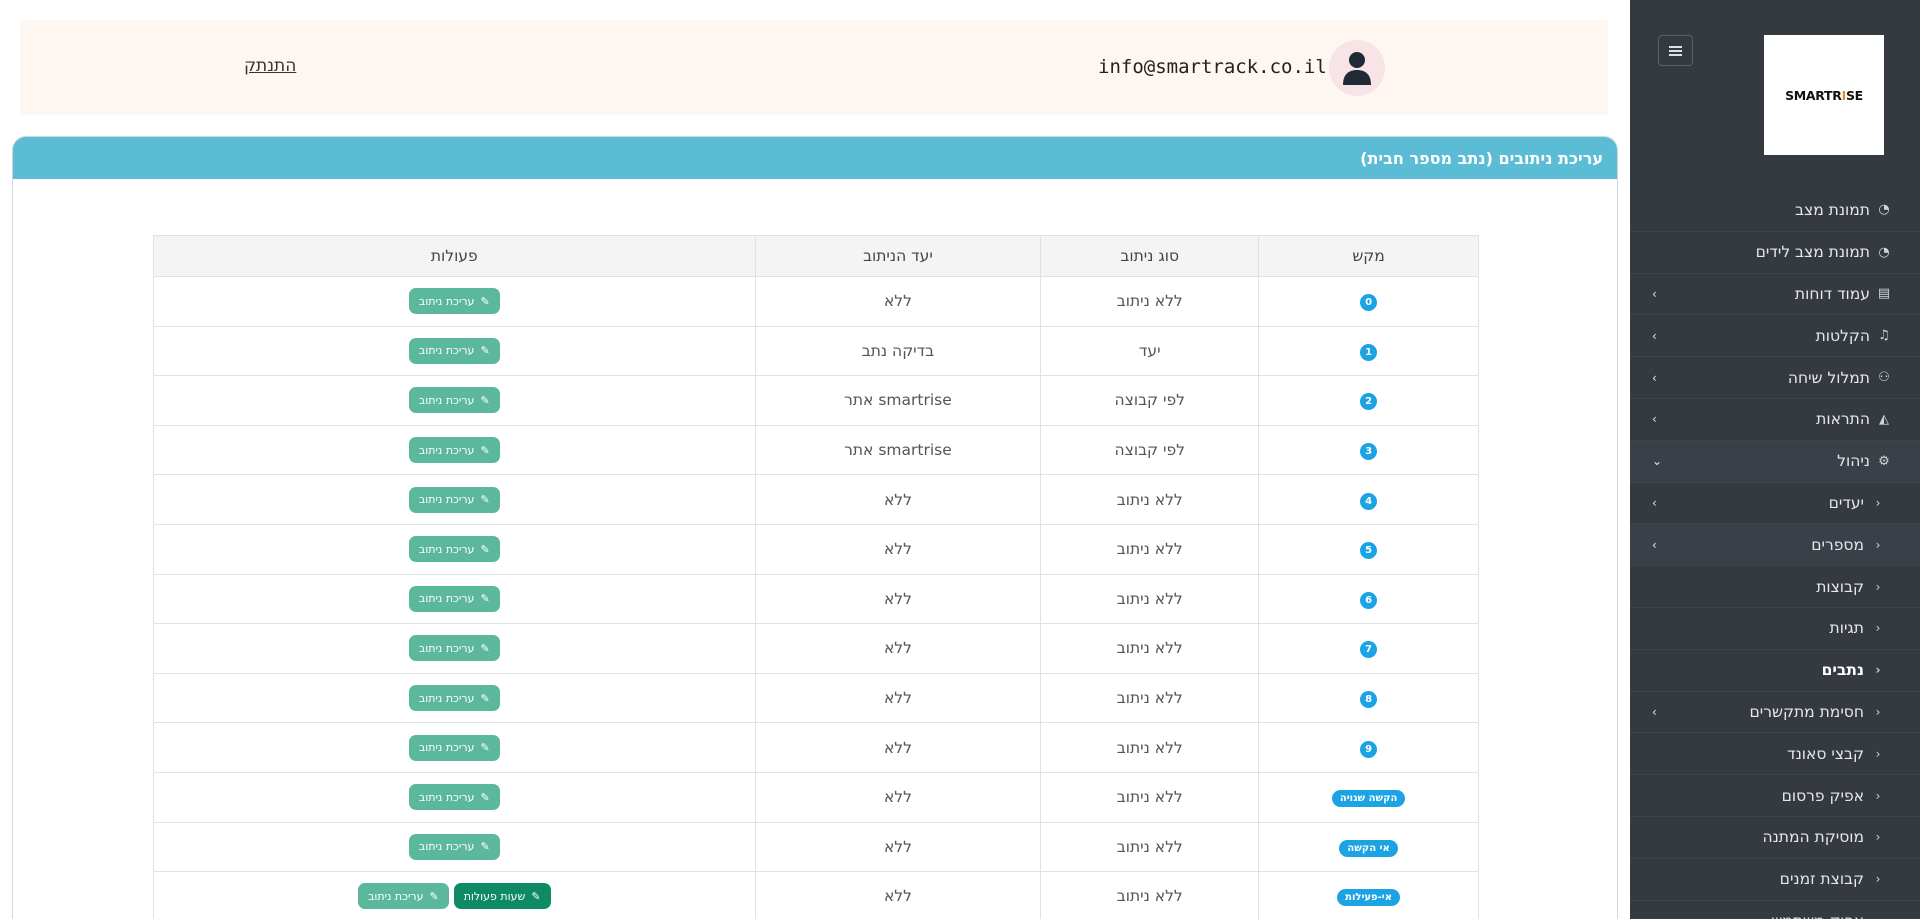 The height and width of the screenshot is (919, 1920). What do you see at coordinates (1775, 377) in the screenshot?
I see `sidebar-item: ⚇ תמלול שיחה ›` at bounding box center [1775, 377].